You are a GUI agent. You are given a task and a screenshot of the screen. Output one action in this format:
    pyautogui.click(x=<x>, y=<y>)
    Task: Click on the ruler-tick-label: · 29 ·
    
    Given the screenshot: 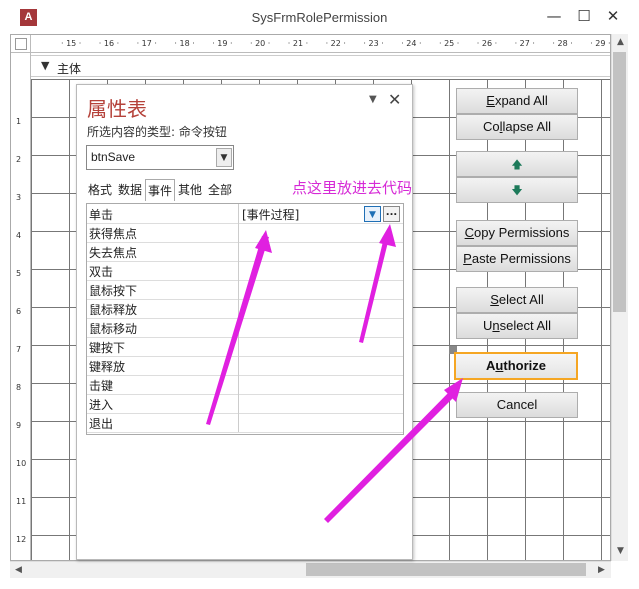 What is the action you would take?
    pyautogui.click(x=600, y=43)
    